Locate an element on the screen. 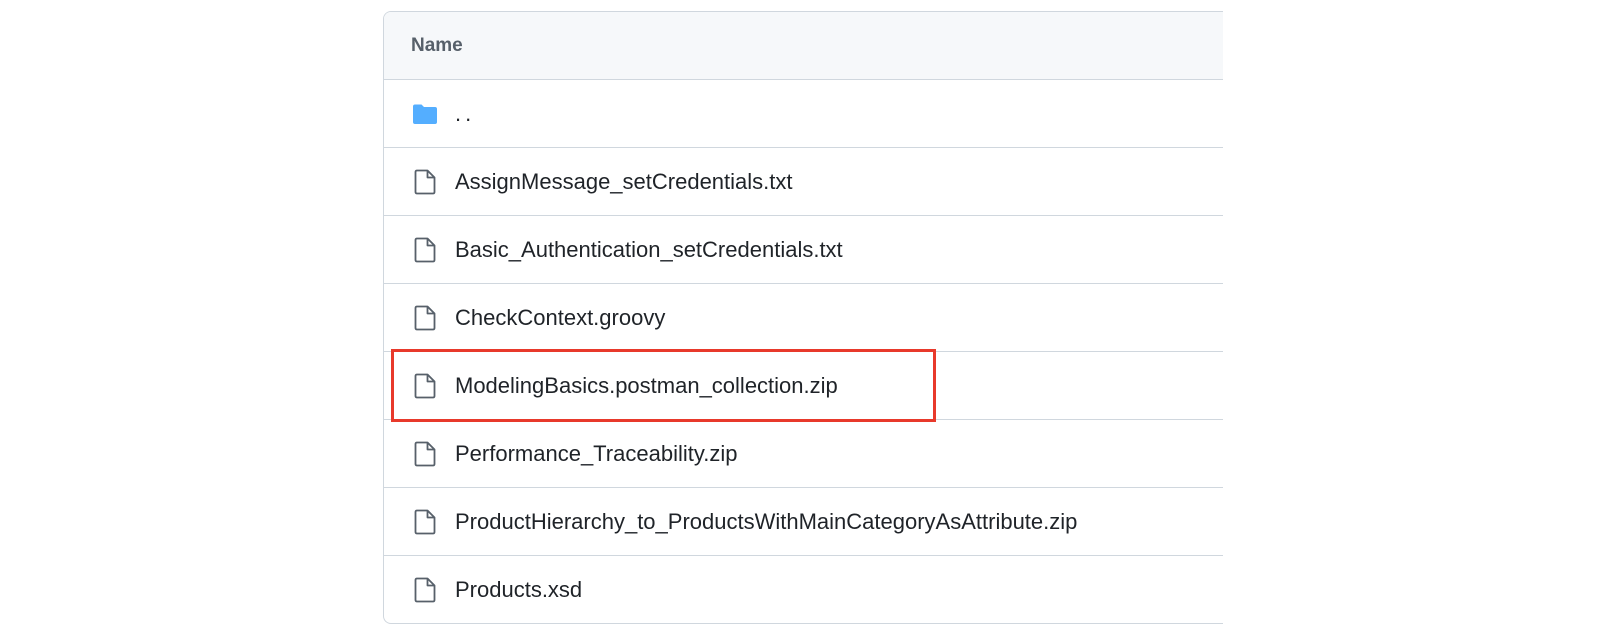  list-item-file: Basic_Authentication_setCredentials.txt is located at coordinates (803, 250).